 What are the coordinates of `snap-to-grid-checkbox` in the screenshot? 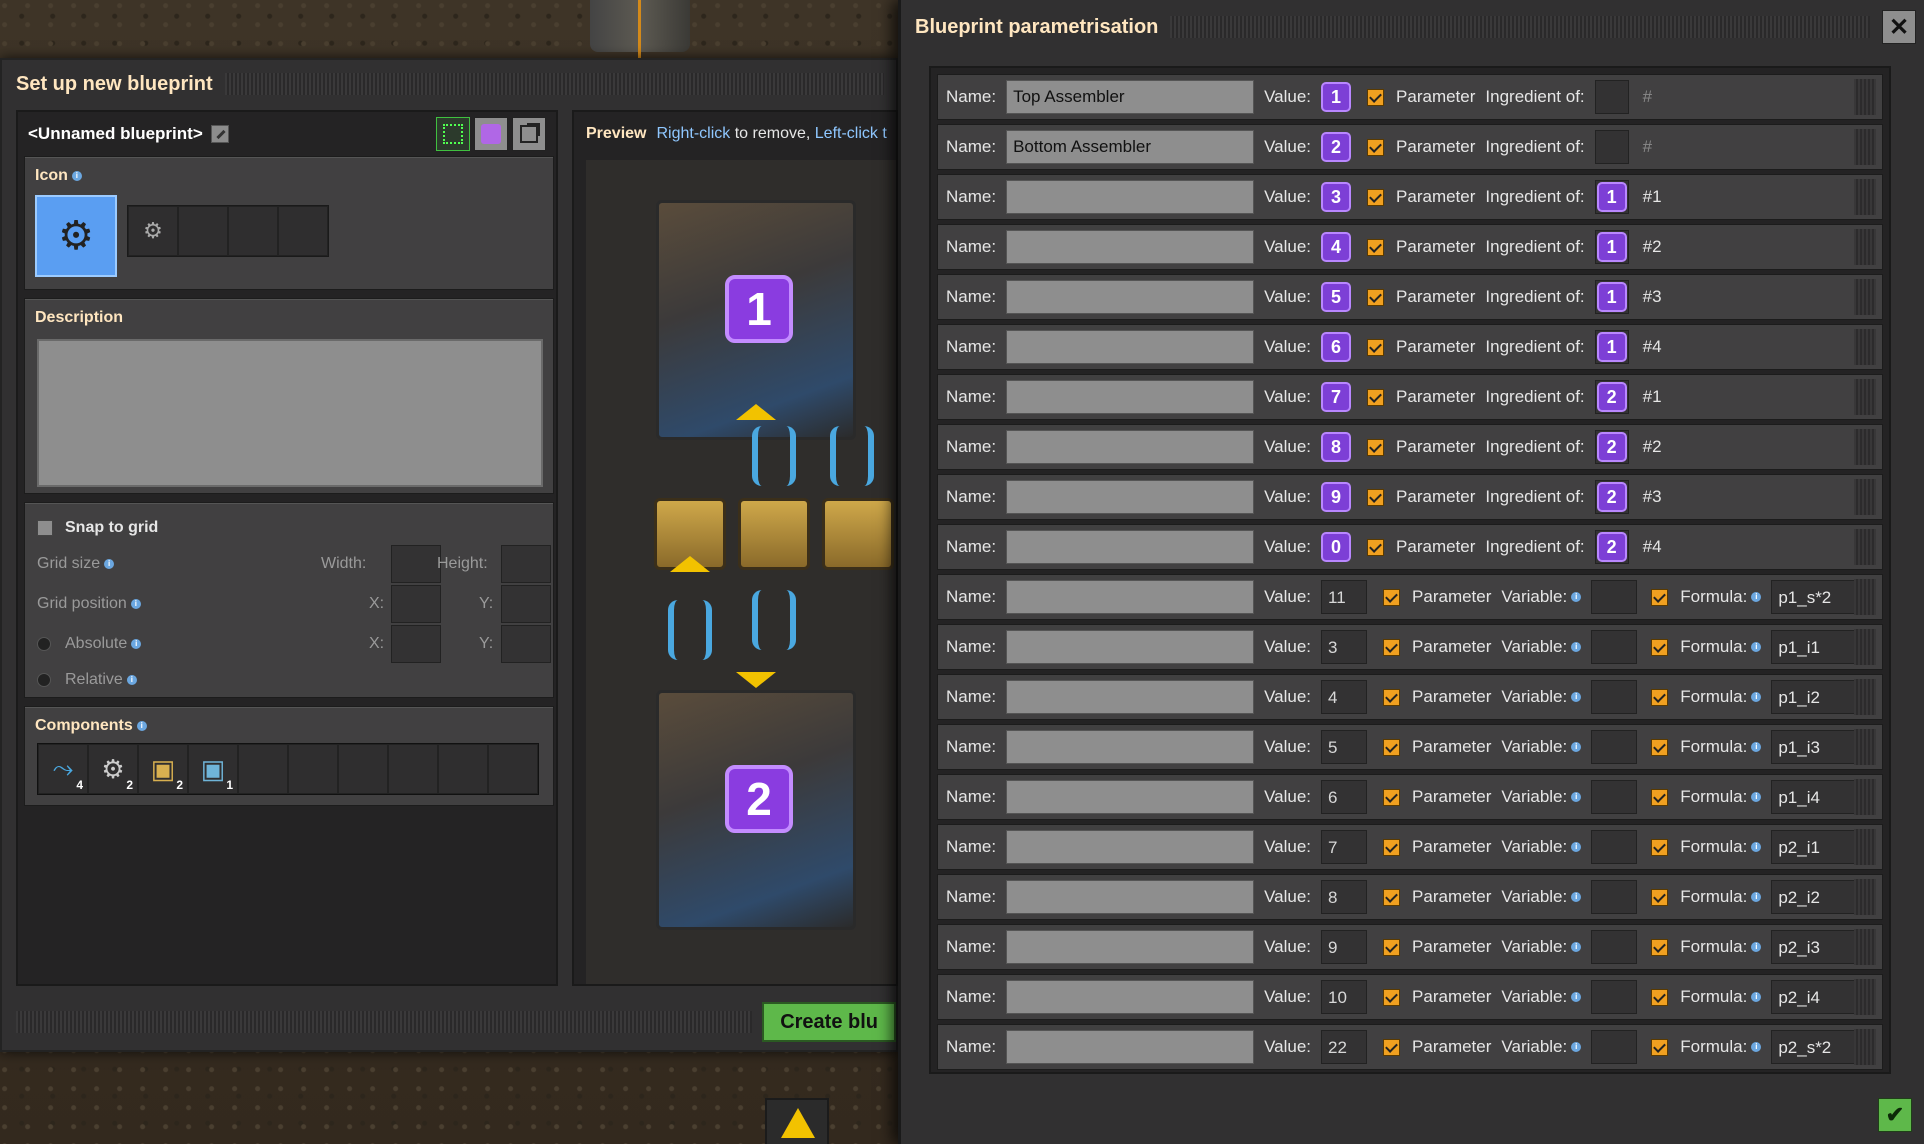 It's located at (45, 528).